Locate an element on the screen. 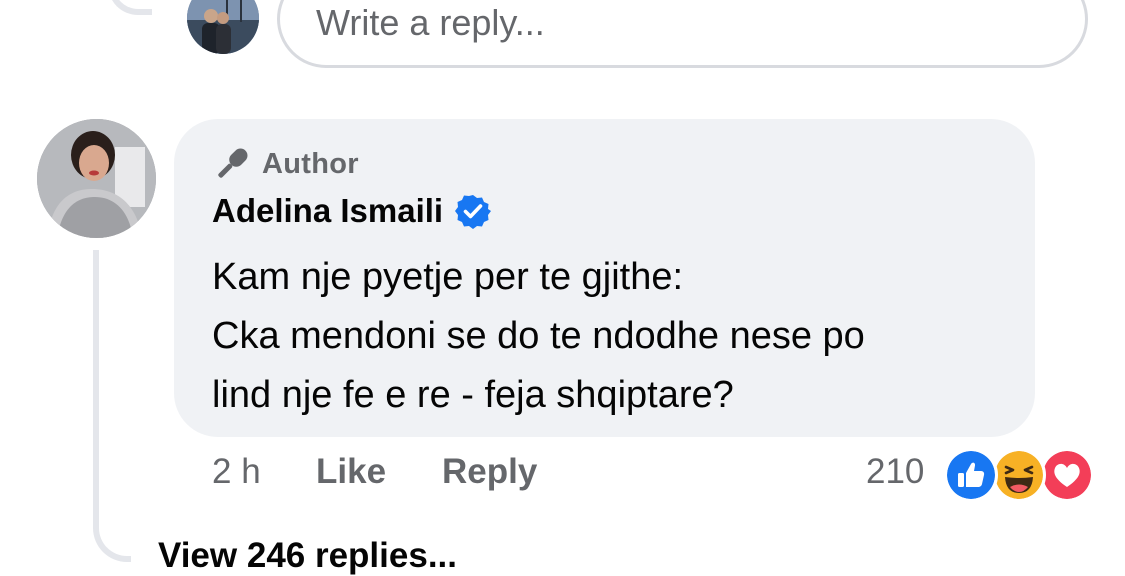 The image size is (1125, 576). author-name-row: Adelina Ismaili is located at coordinates (352, 211).